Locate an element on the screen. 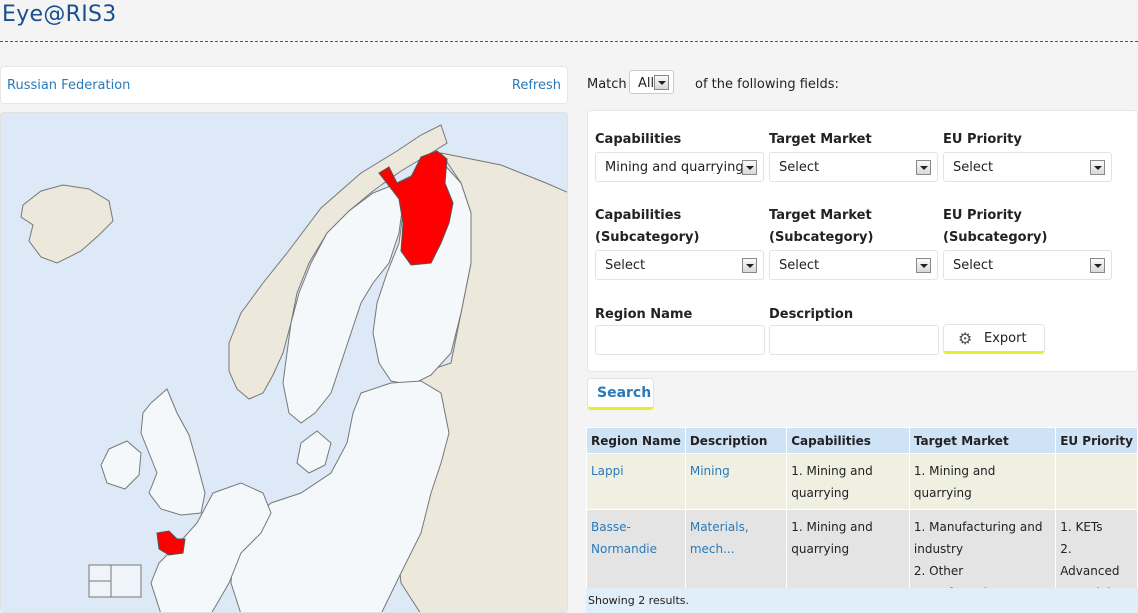 This screenshot has width=1138, height=613. app-title: Eye@RIS3 is located at coordinates (59, 14).